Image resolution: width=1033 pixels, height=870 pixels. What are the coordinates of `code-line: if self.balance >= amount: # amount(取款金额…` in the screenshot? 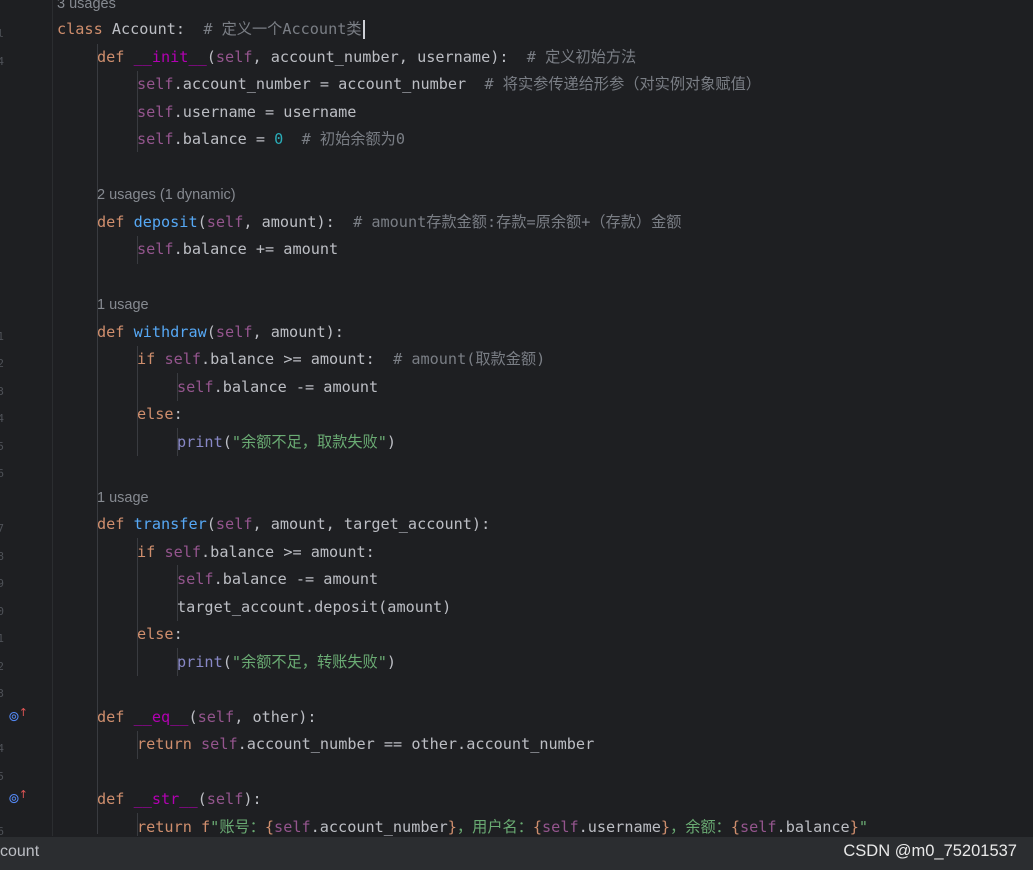 It's located at (341, 359).